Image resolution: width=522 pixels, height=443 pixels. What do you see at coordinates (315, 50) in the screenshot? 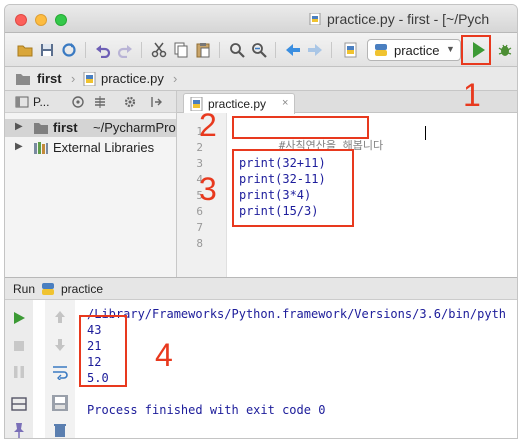
I see `forward-icon` at bounding box center [315, 50].